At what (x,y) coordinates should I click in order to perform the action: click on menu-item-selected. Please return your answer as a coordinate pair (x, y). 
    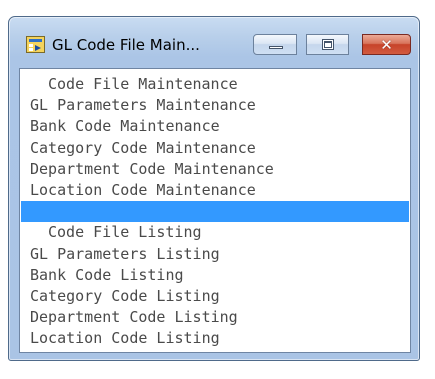
    Looking at the image, I should click on (215, 212).